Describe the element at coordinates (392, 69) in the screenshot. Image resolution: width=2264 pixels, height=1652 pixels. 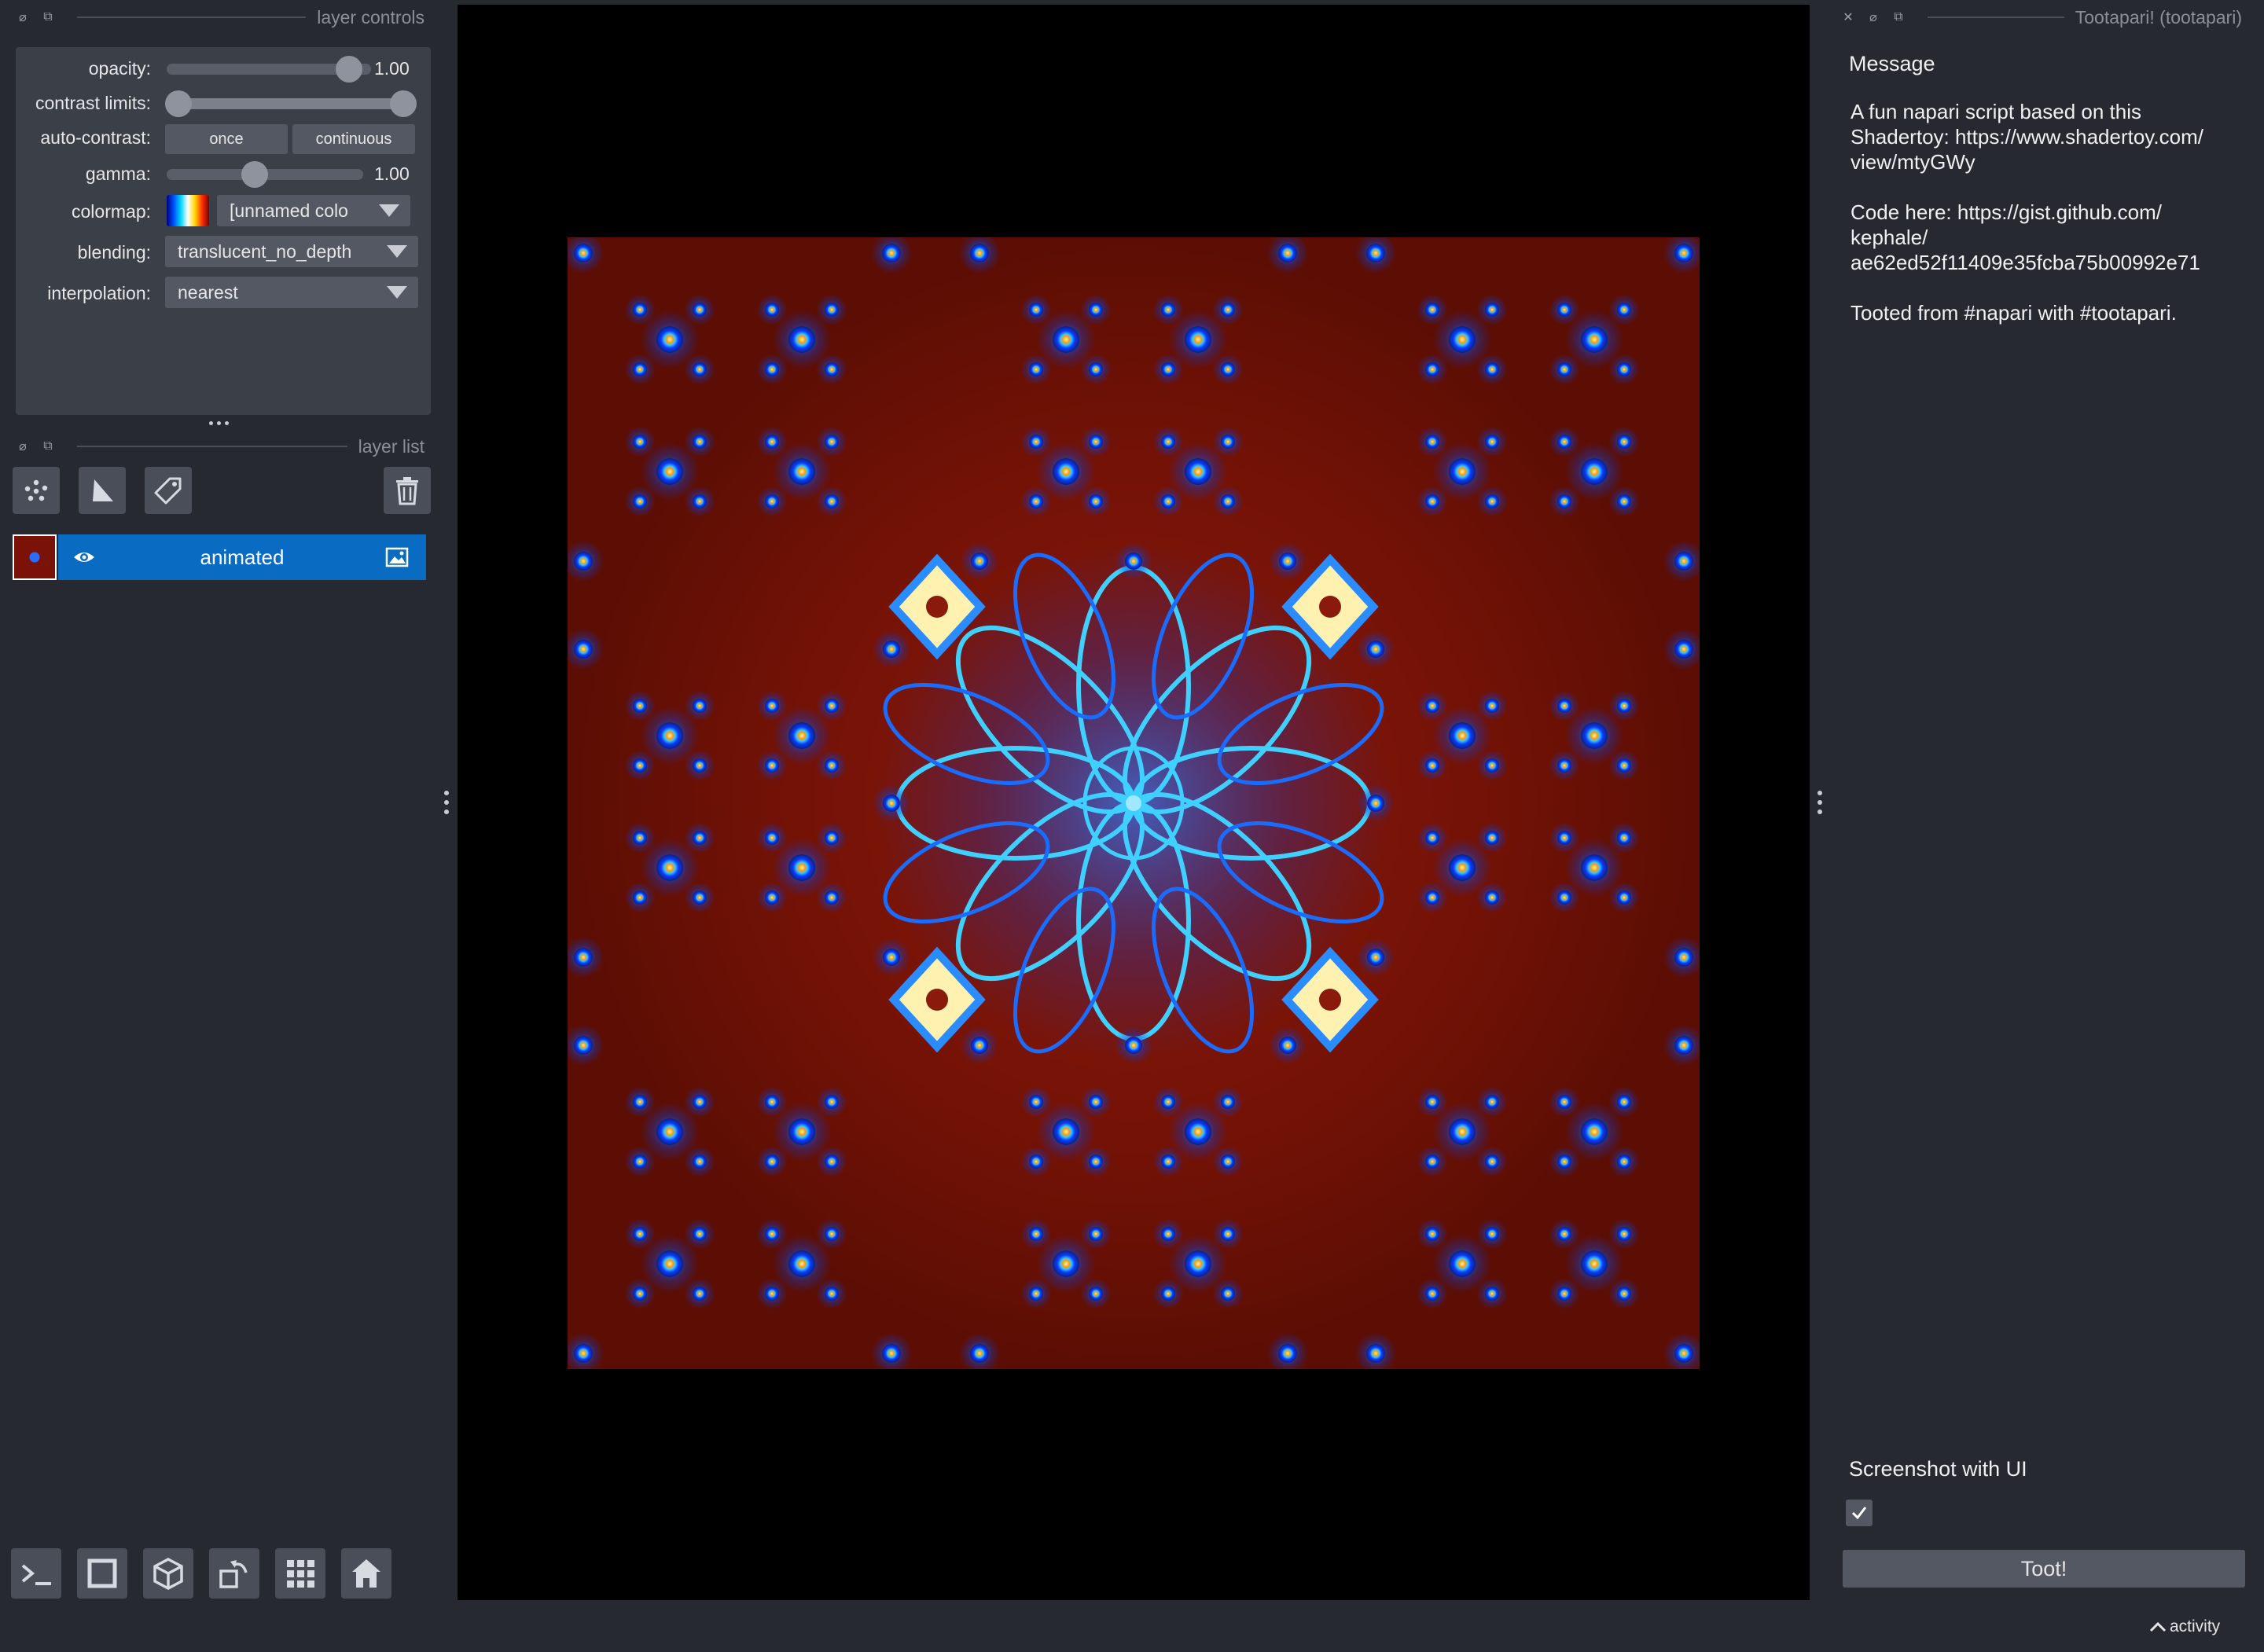
I see `opacity-value: 1.00` at that location.